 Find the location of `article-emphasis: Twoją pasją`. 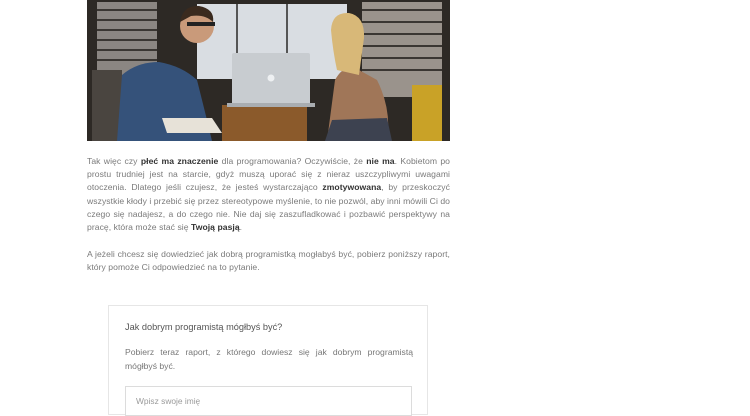

article-emphasis: Twoją pasją is located at coordinates (215, 227).